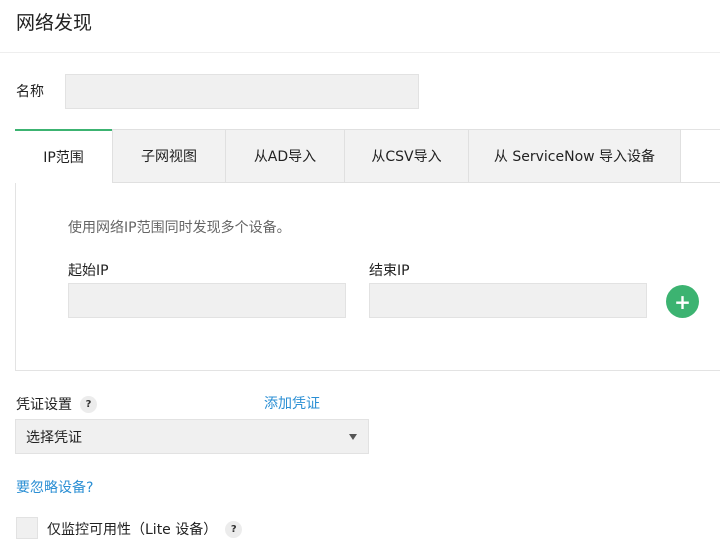 The height and width of the screenshot is (554, 720). Describe the element at coordinates (508, 300) in the screenshot. I see `end-ip-input` at that location.